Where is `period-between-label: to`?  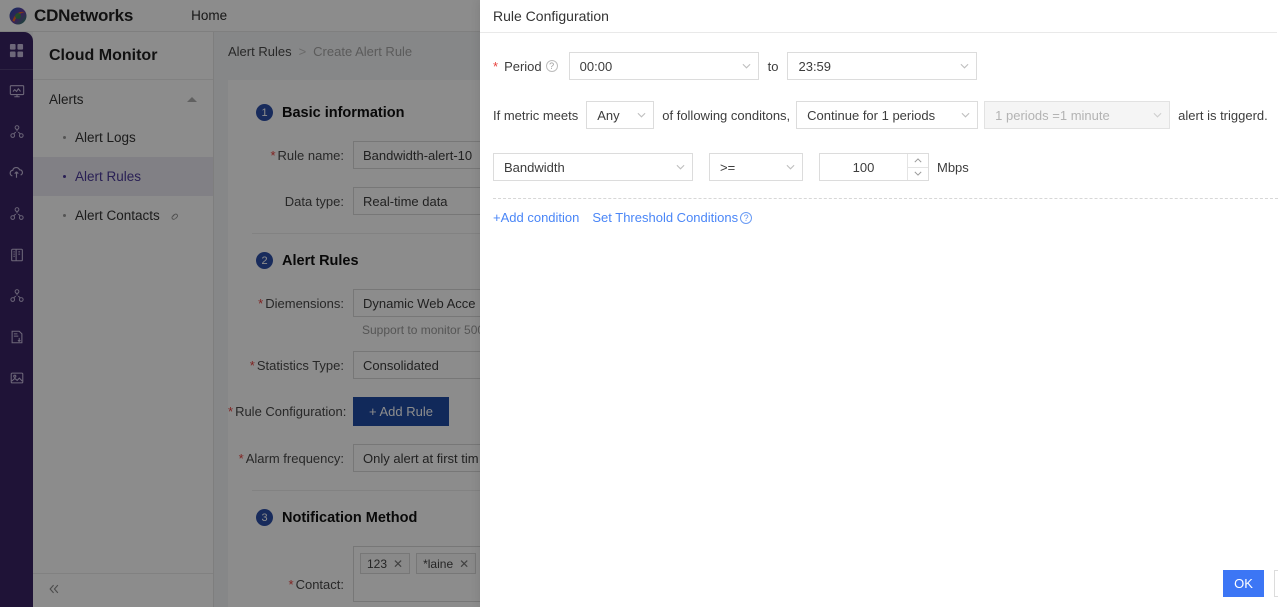 period-between-label: to is located at coordinates (773, 66).